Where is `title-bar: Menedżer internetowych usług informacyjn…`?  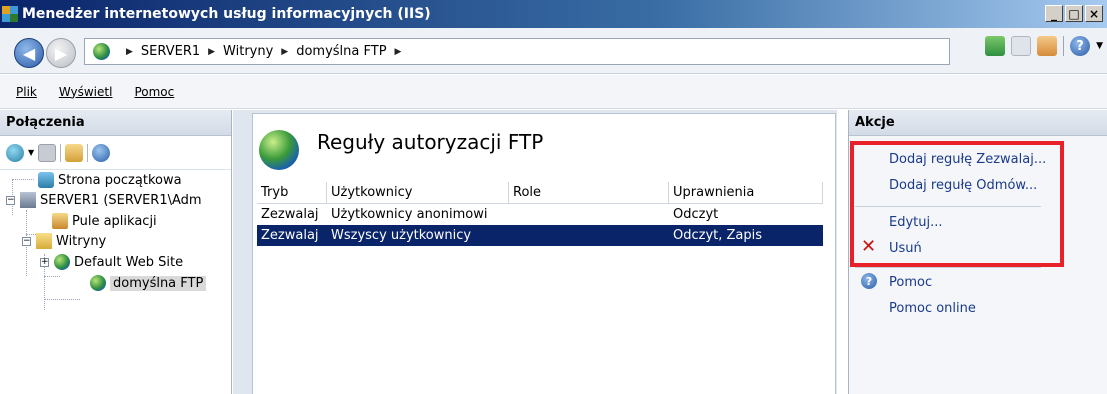 title-bar: Menedżer internetowych usług informacyjn… is located at coordinates (553, 14).